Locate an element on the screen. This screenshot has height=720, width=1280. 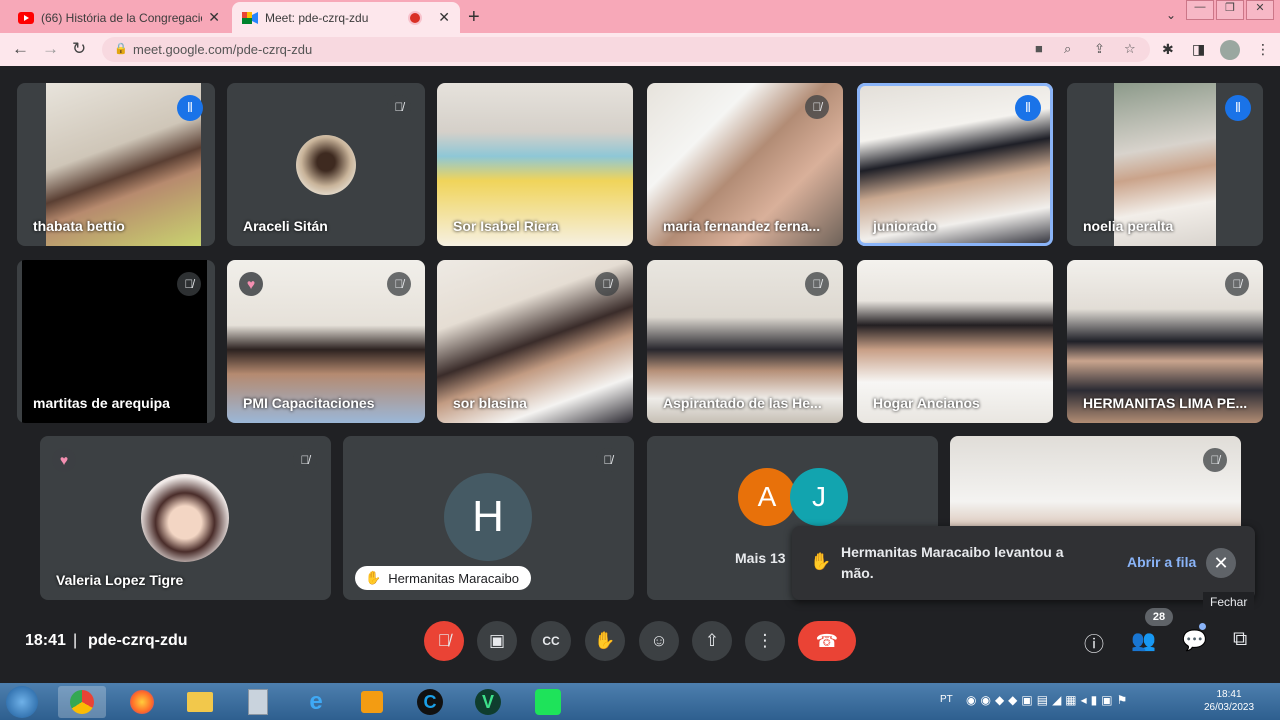
url-text: meet.google.com/pde-czrq-zdu is located at coordinates (223, 49).